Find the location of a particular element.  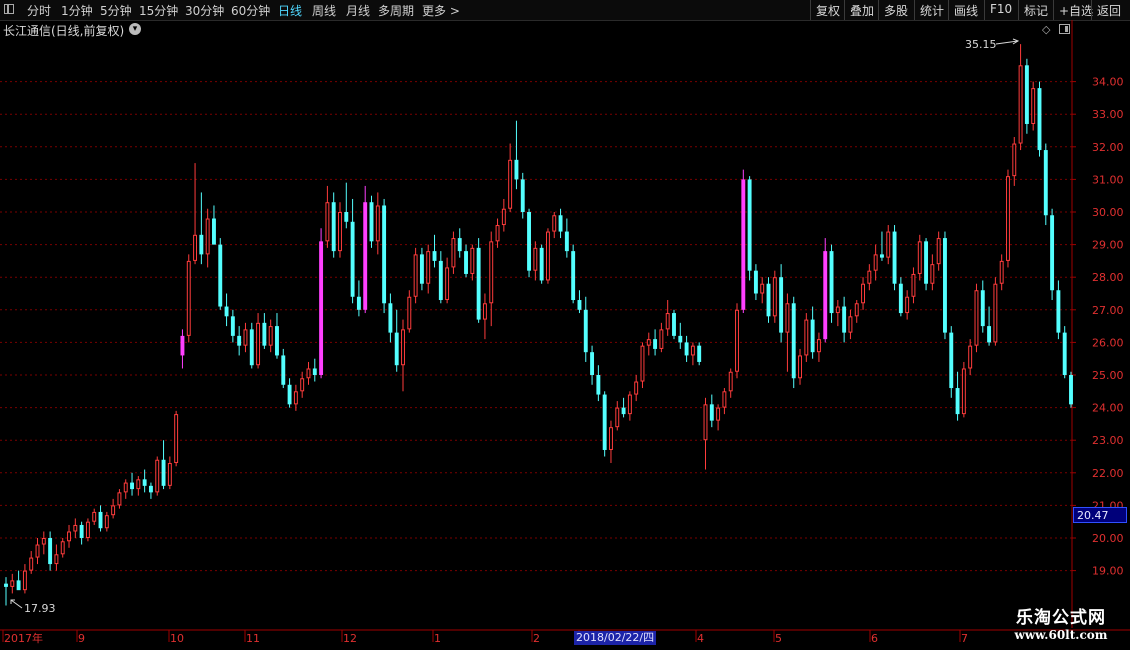

y-tick-label: 20.00 is located at coordinates (1108, 538).